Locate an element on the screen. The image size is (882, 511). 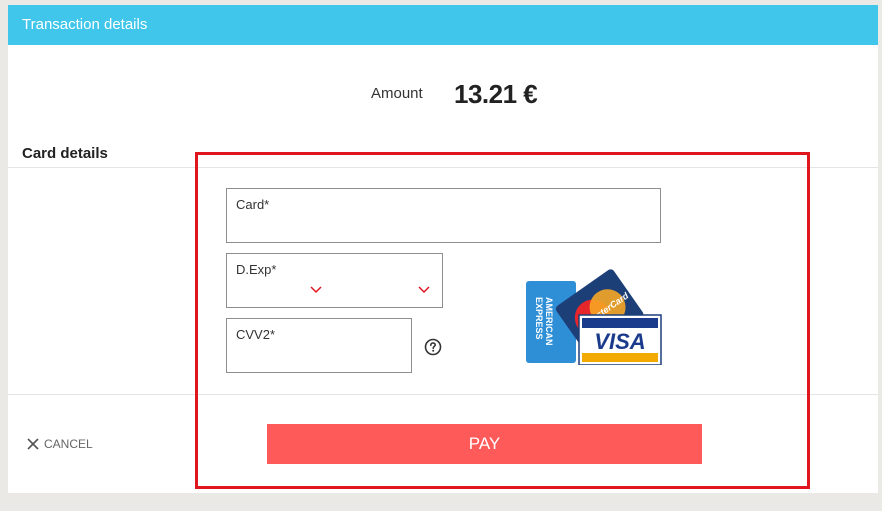
cancel-button: CANCEL is located at coordinates (59, 444).